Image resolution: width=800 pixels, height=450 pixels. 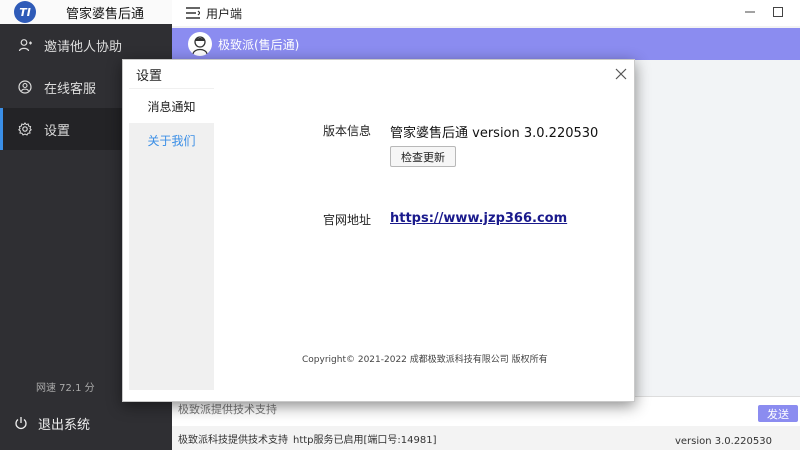 I want to click on logout-label: 退出系统, so click(x=64, y=425).